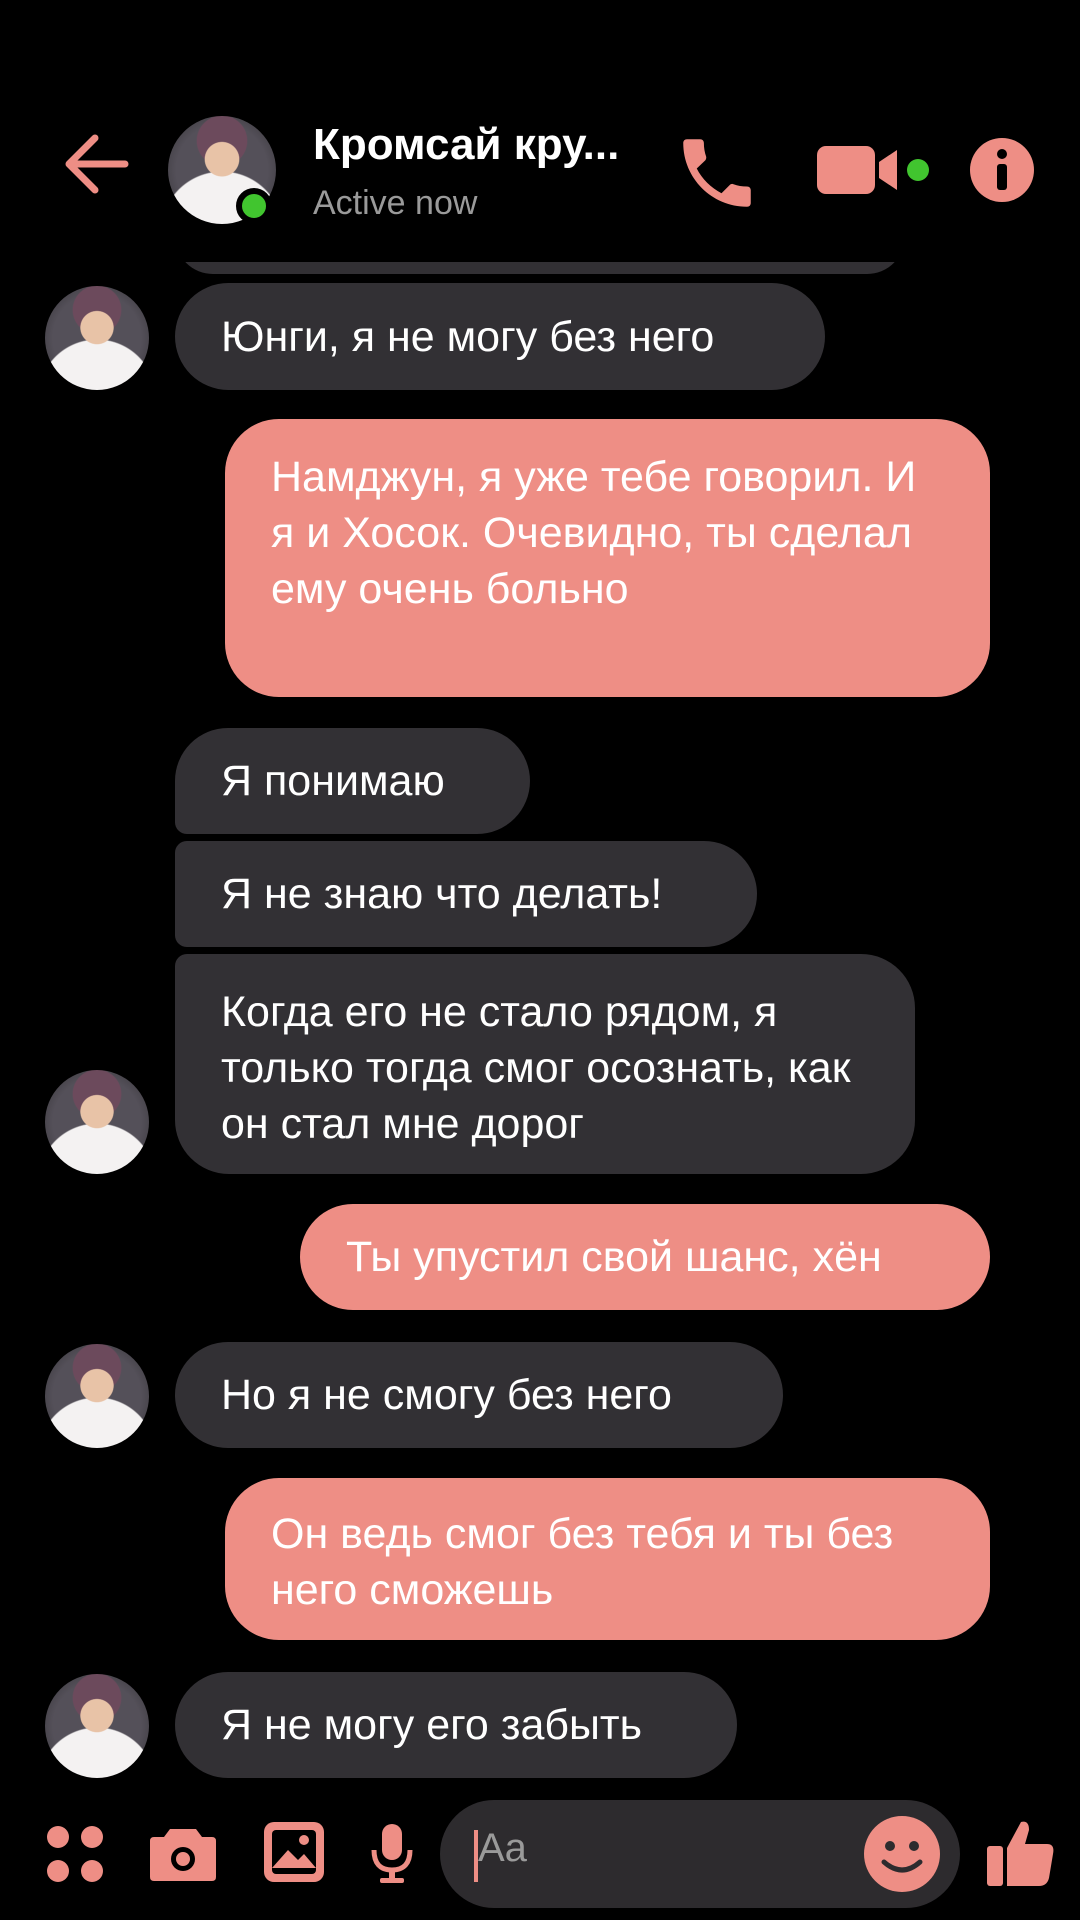 This screenshot has height=1920, width=1080. Describe the element at coordinates (700, 1854) in the screenshot. I see `message-input: Aa` at that location.